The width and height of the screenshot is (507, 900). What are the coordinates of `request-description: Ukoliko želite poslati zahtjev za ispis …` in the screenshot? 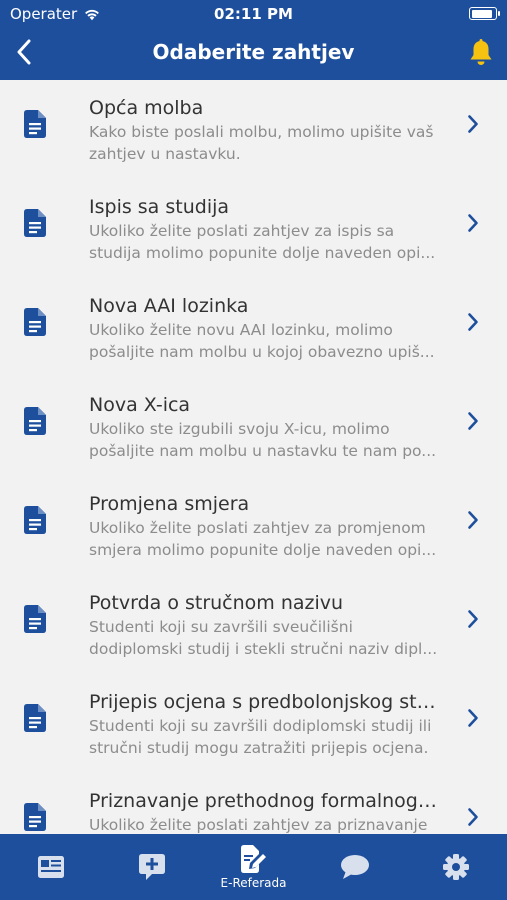 It's located at (262, 242).